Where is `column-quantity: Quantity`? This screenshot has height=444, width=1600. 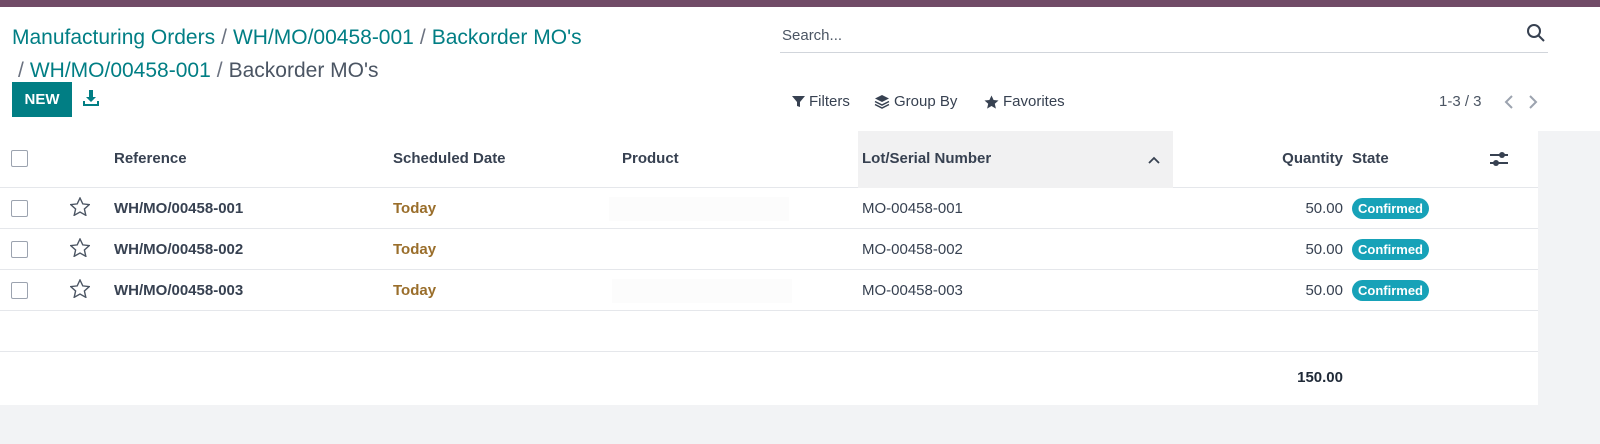
column-quantity: Quantity is located at coordinates (1312, 159).